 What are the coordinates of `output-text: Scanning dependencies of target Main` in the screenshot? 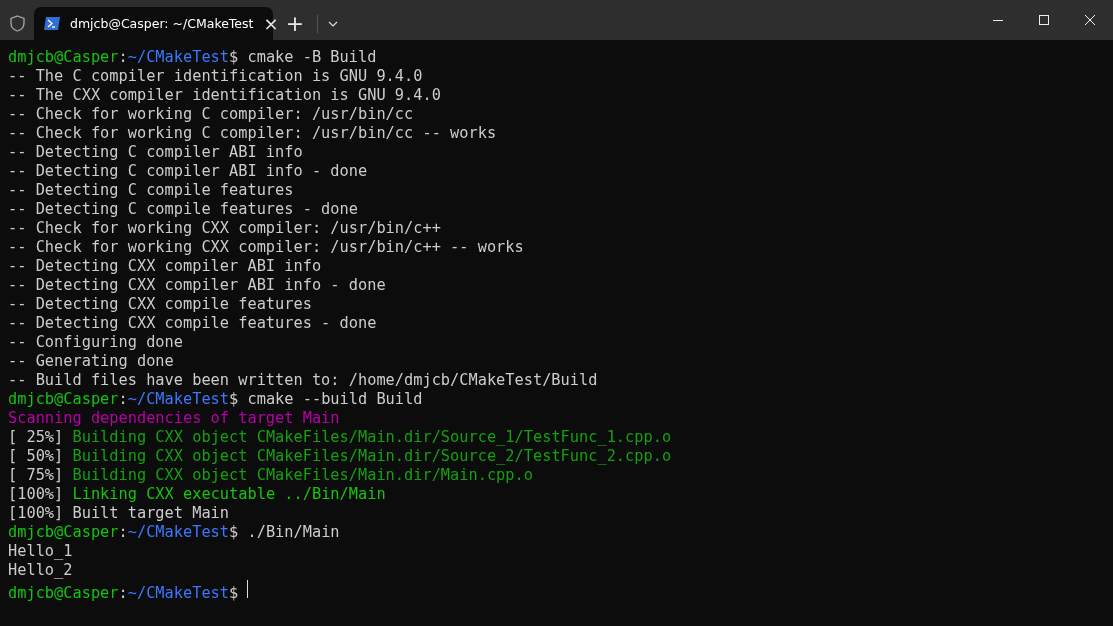 It's located at (174, 418).